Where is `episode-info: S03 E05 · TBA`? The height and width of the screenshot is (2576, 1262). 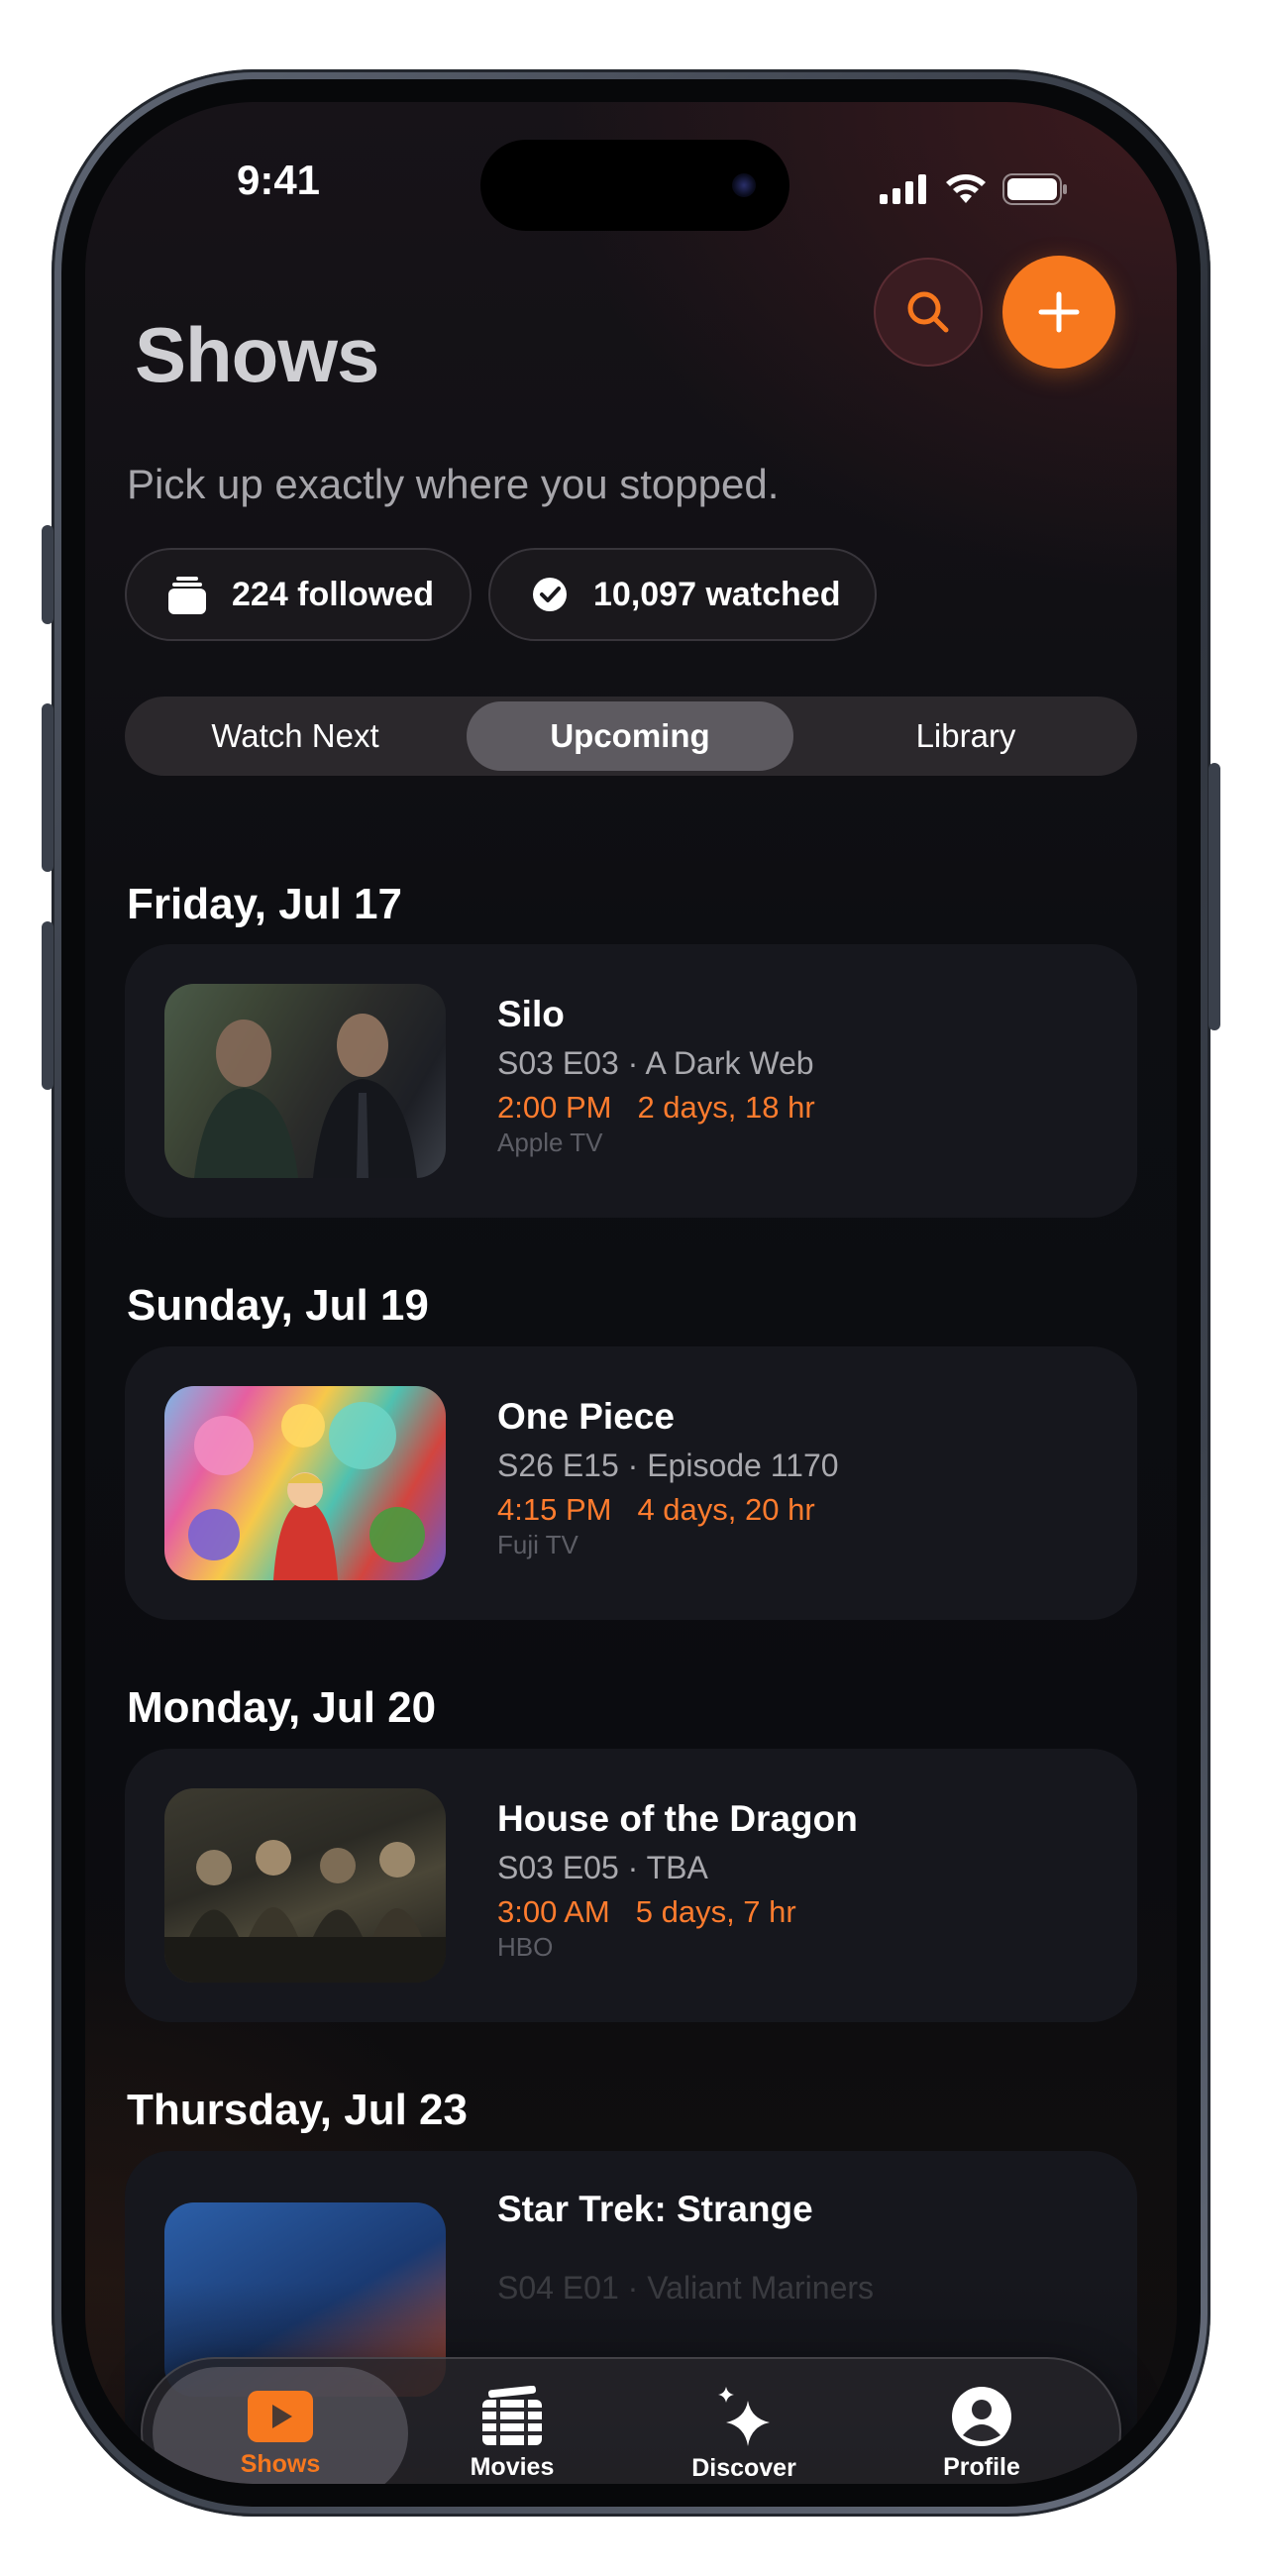
episode-info: S03 E05 · TBA is located at coordinates (602, 1867).